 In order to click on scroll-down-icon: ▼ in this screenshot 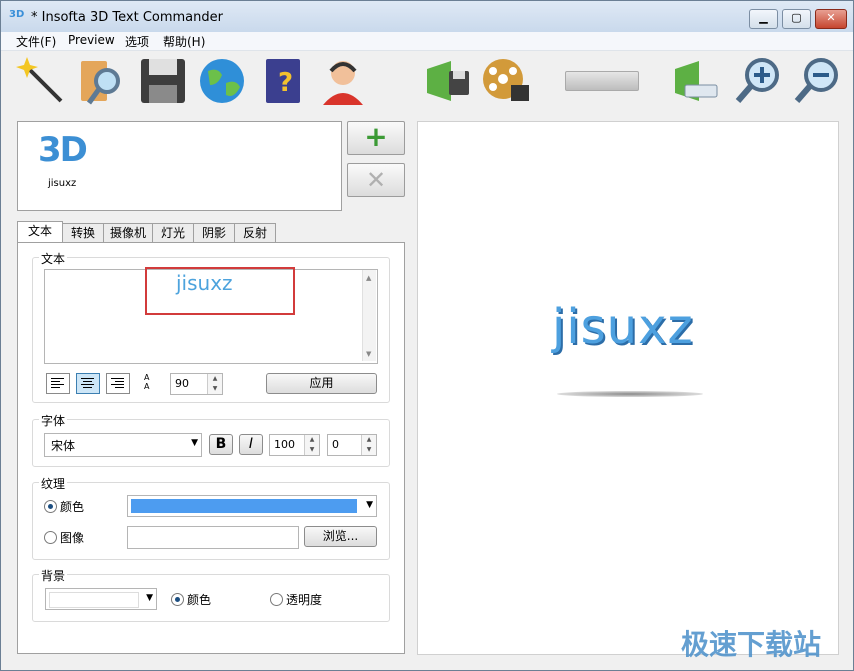, I will do `click(368, 354)`.